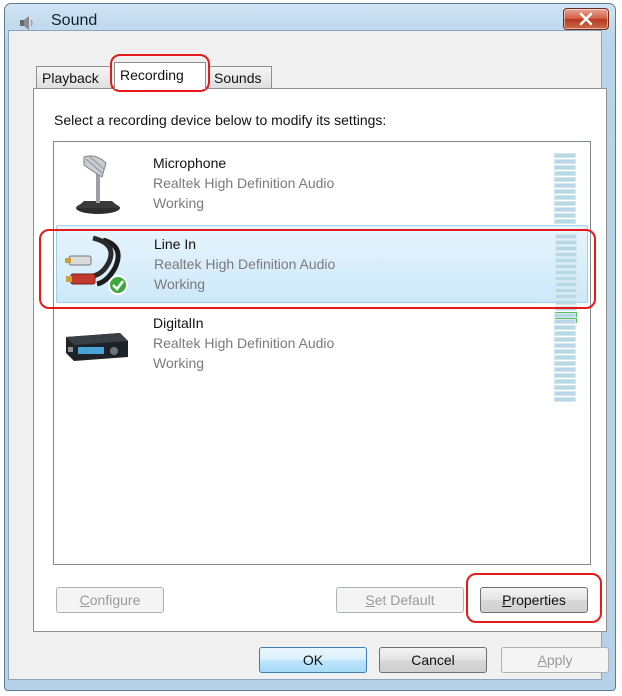 This screenshot has height=696, width=622. Describe the element at coordinates (98, 184) in the screenshot. I see `microphone-icon` at that location.